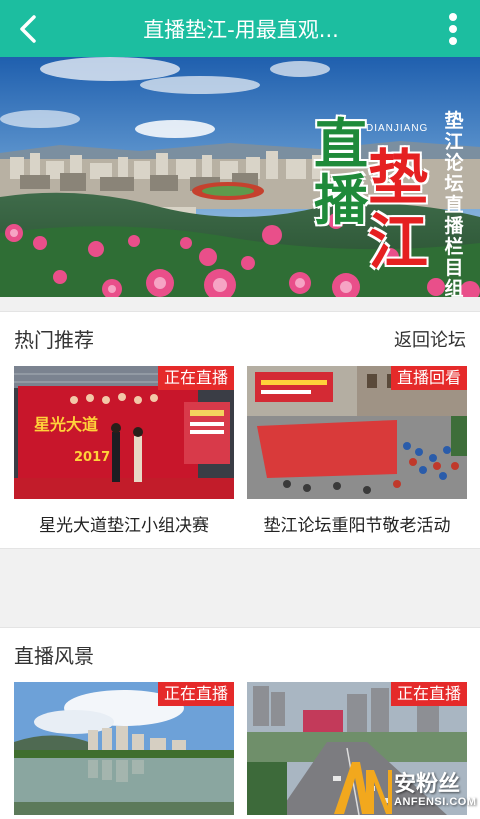 This screenshot has height=819, width=480. Describe the element at coordinates (124, 432) in the screenshot. I see `video-thumbnail: 星光大道 2017 正在直播` at that location.